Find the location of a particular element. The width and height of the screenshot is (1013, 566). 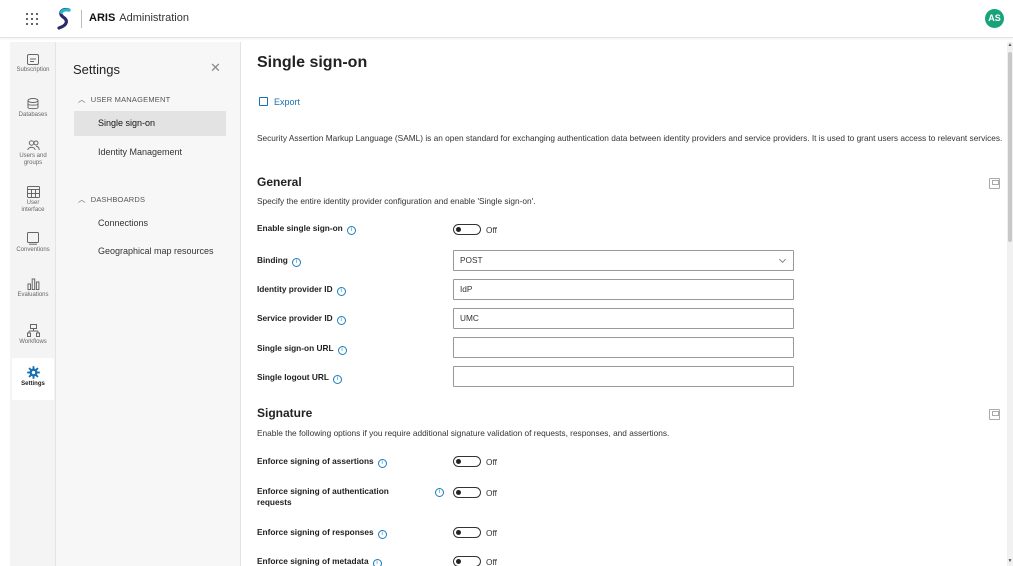

toggle-enforce-auth-requests is located at coordinates (467, 492).